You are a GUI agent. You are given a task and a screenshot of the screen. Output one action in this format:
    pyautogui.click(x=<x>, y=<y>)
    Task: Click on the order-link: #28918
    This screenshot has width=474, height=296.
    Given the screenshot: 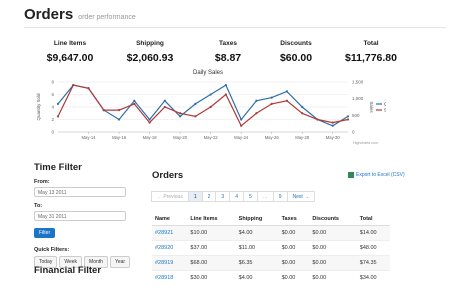 What is the action you would take?
    pyautogui.click(x=164, y=278)
    